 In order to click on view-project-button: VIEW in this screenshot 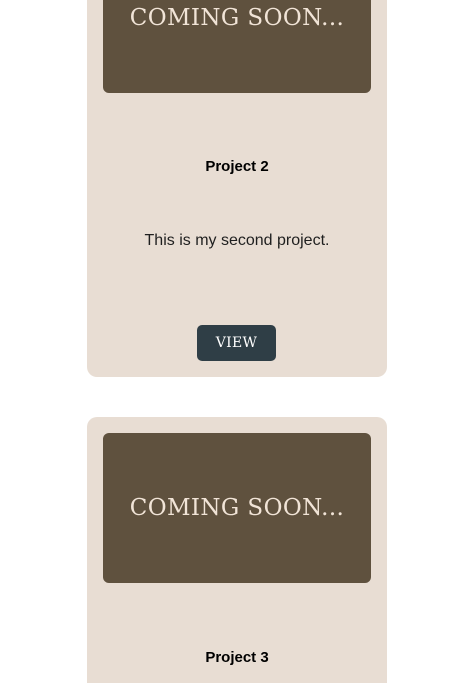, I will do `click(236, 343)`.